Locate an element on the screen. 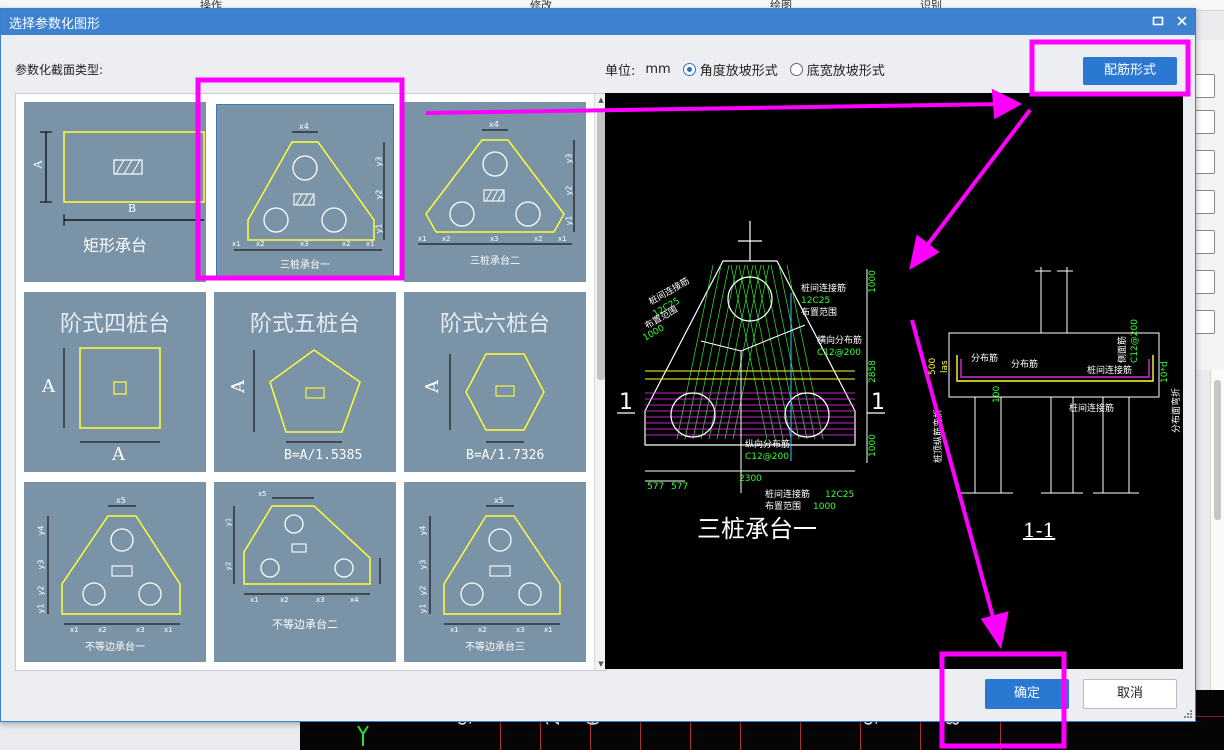 Image resolution: width=1224 pixels, height=750 pixels. tile-formula: B=A/1.7326 is located at coordinates (505, 455).